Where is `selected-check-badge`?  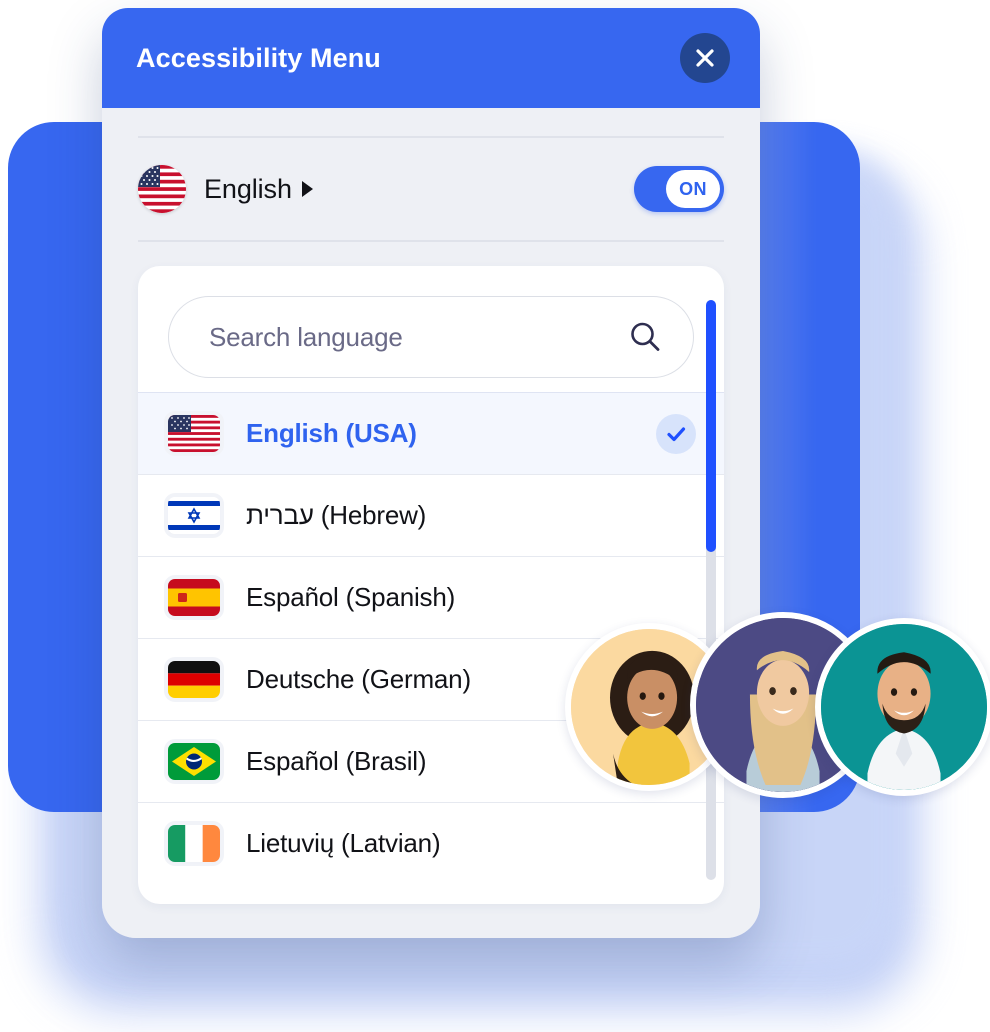
selected-check-badge is located at coordinates (676, 433).